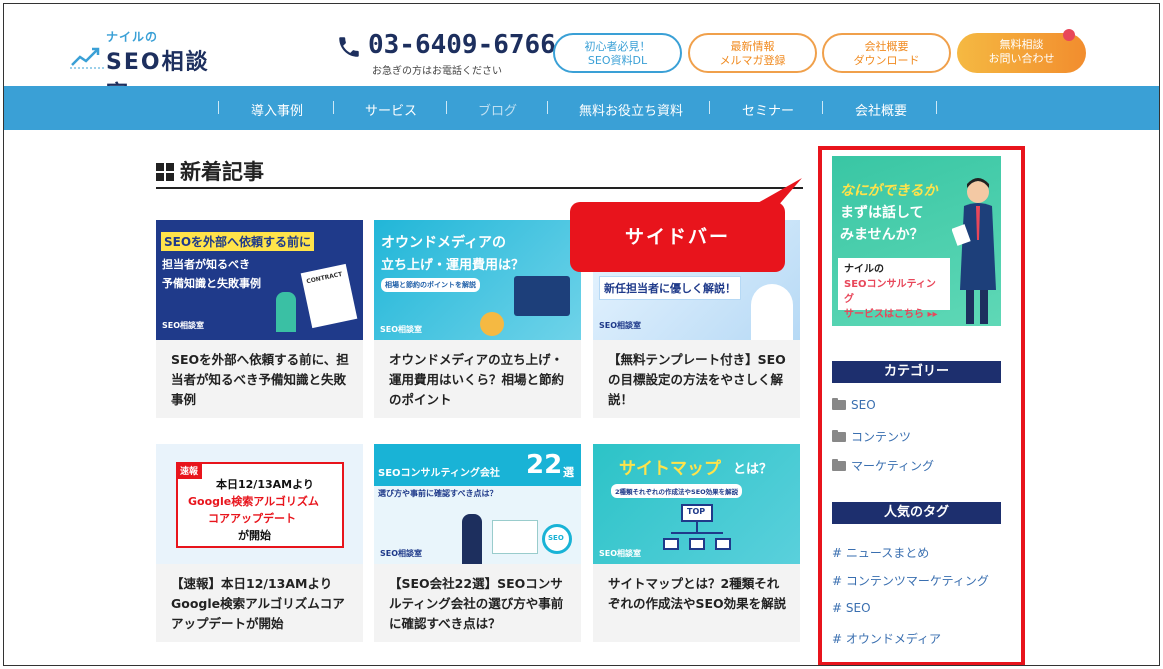 The image size is (1163, 669). I want to click on thumb-headline: SEOを外部へ依頼する前に, so click(238, 241).